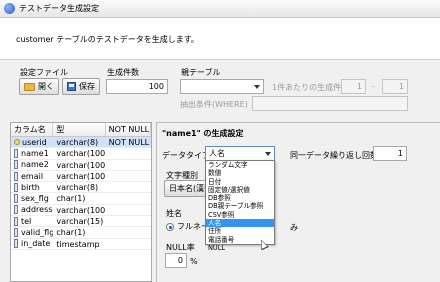  What do you see at coordinates (128, 129) in the screenshot?
I see `col-header-notnull: NOT NULL` at bounding box center [128, 129].